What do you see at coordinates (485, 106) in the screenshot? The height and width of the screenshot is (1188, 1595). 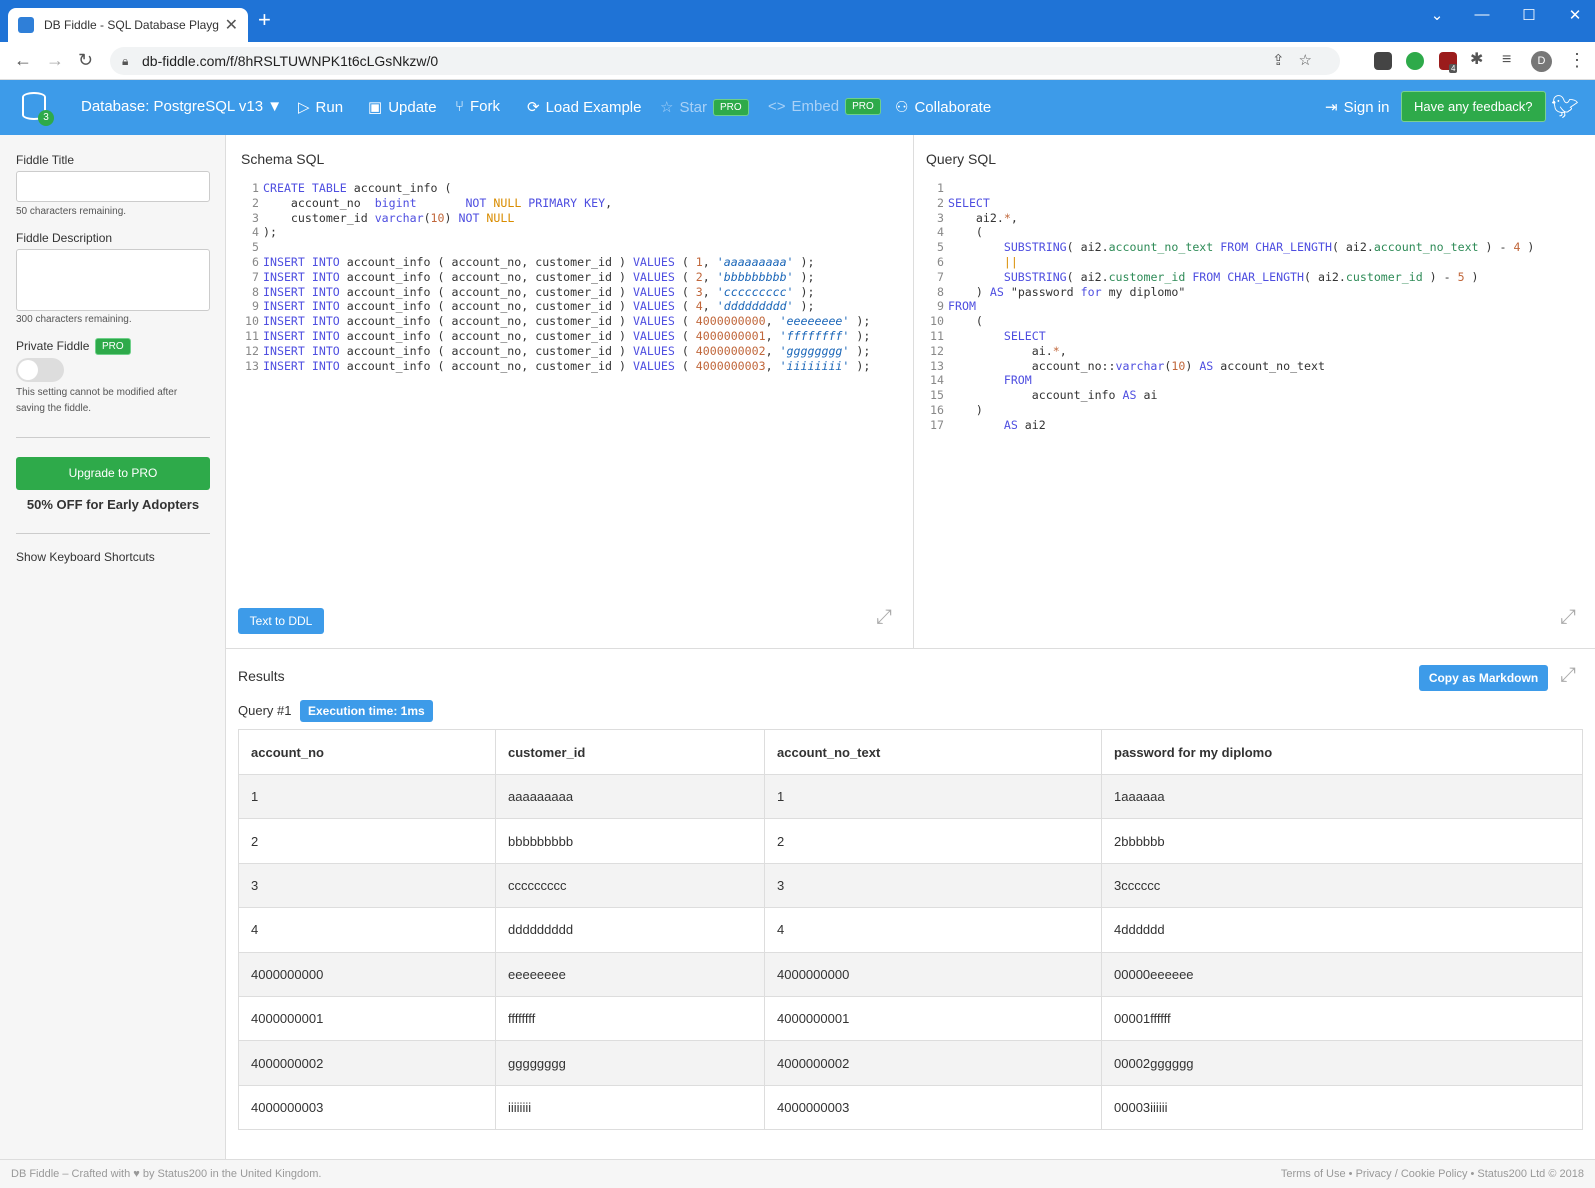 I see `fork-label: Fork` at bounding box center [485, 106].